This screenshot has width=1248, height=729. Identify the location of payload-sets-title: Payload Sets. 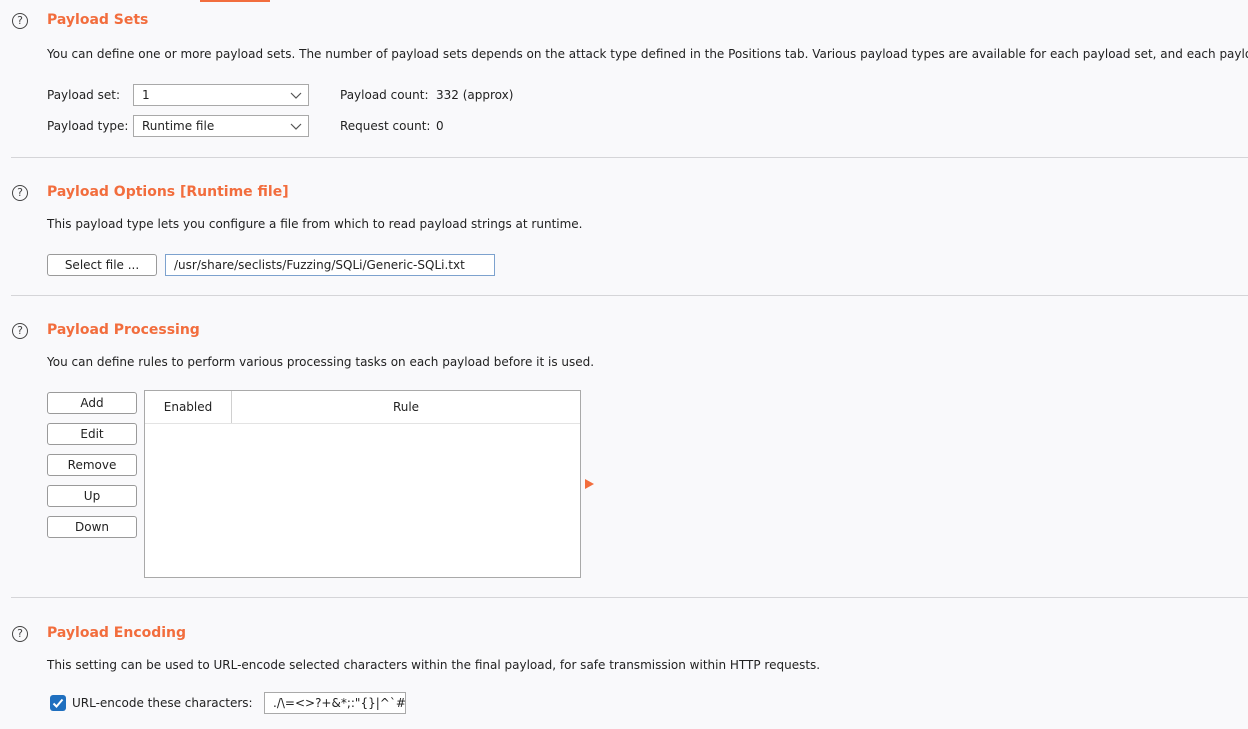
(98, 20).